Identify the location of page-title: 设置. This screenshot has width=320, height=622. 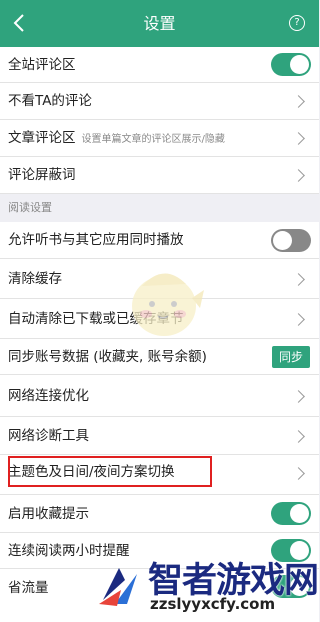
(159, 23).